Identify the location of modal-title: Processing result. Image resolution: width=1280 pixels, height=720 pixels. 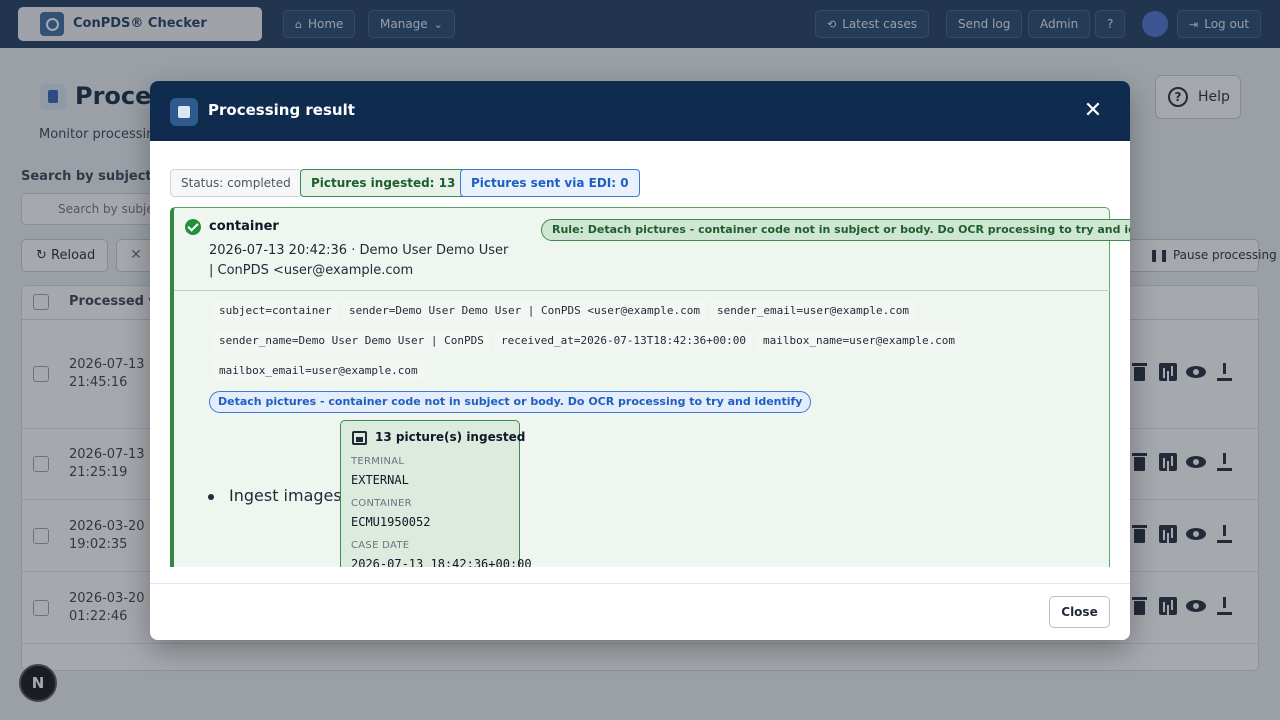
(281, 110).